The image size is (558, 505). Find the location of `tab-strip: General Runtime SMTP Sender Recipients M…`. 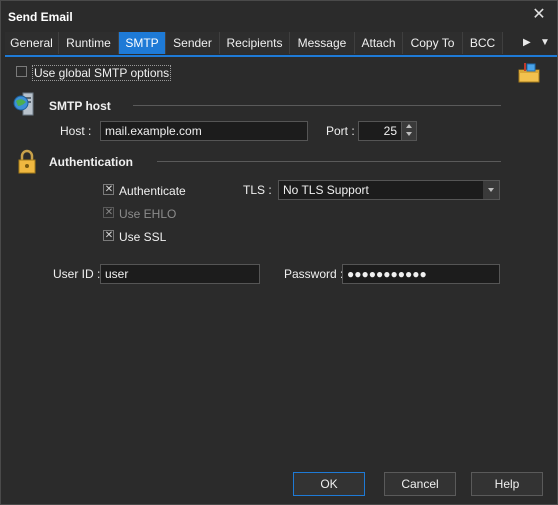

tab-strip: General Runtime SMTP Sender Recipients M… is located at coordinates (281, 44).